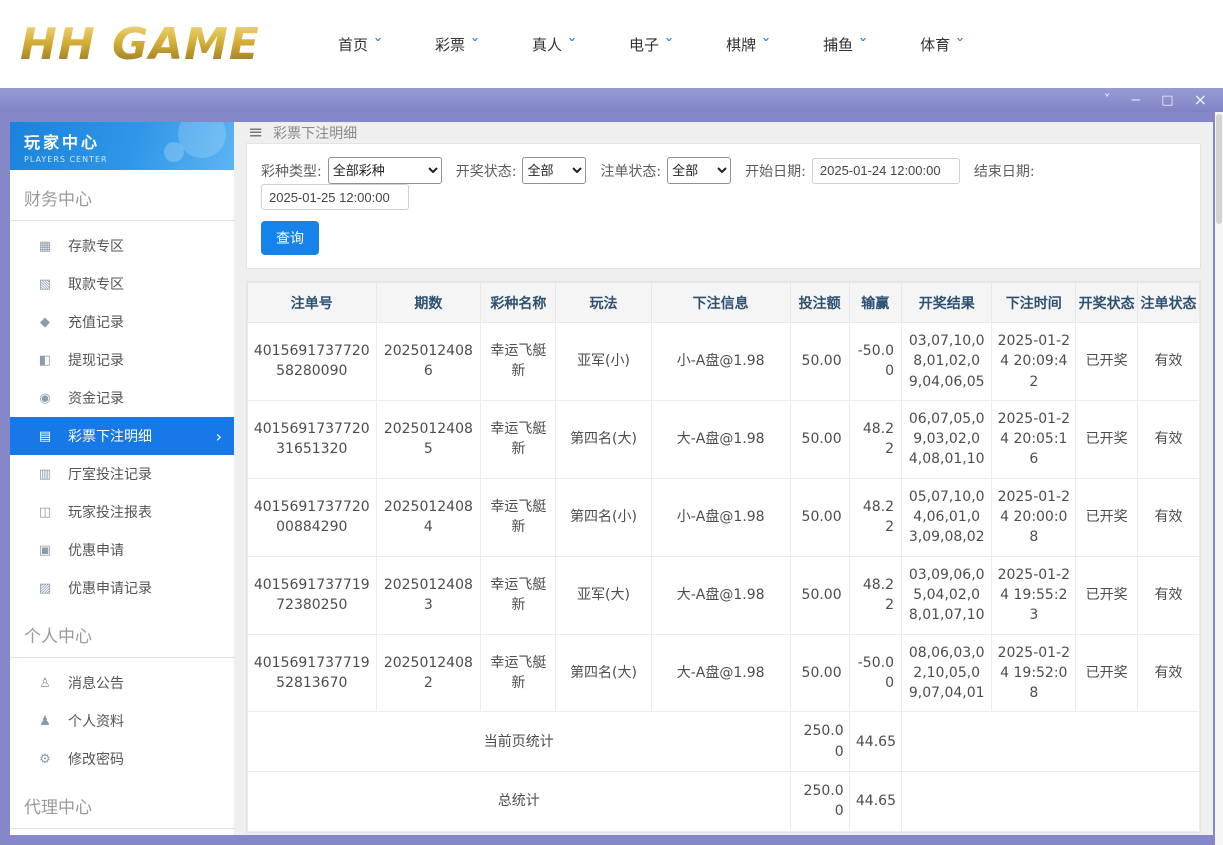  I want to click on cell-time: 2025-01-24 20:09:42, so click(1034, 361).